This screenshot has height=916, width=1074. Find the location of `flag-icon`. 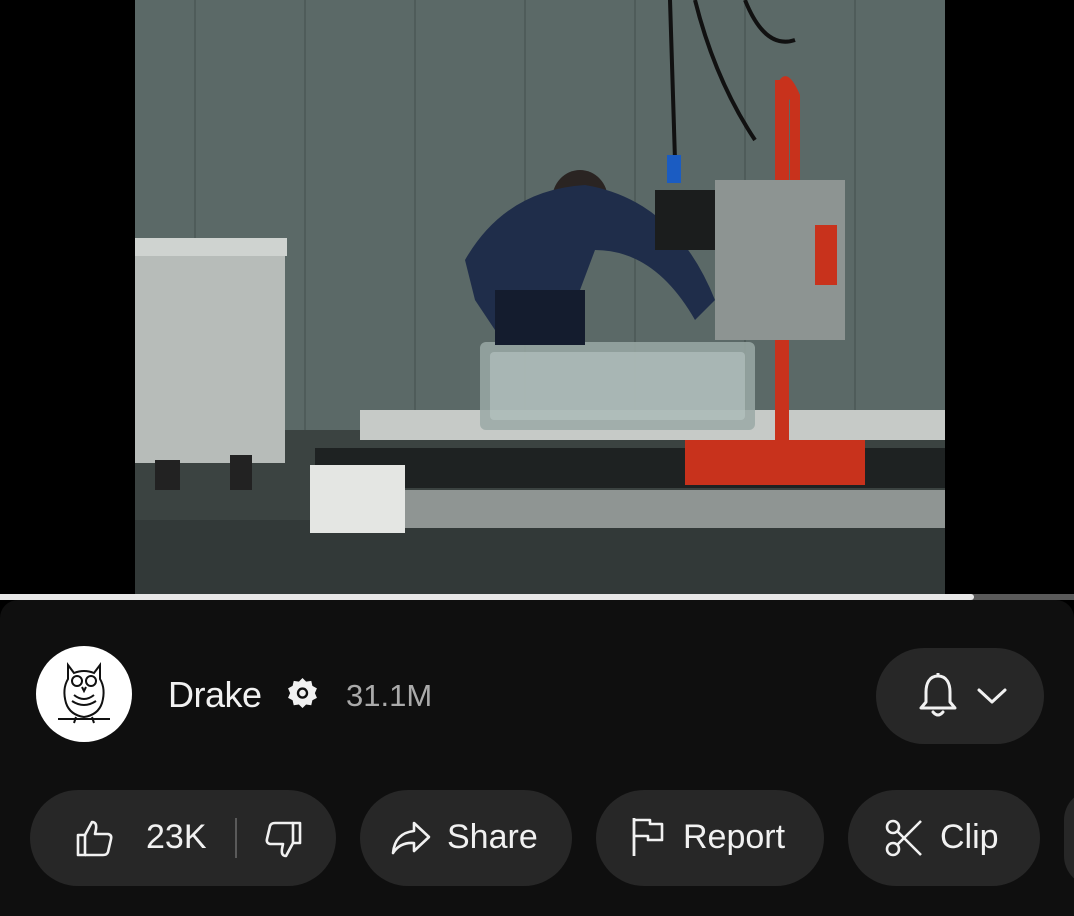

flag-icon is located at coordinates (648, 837).